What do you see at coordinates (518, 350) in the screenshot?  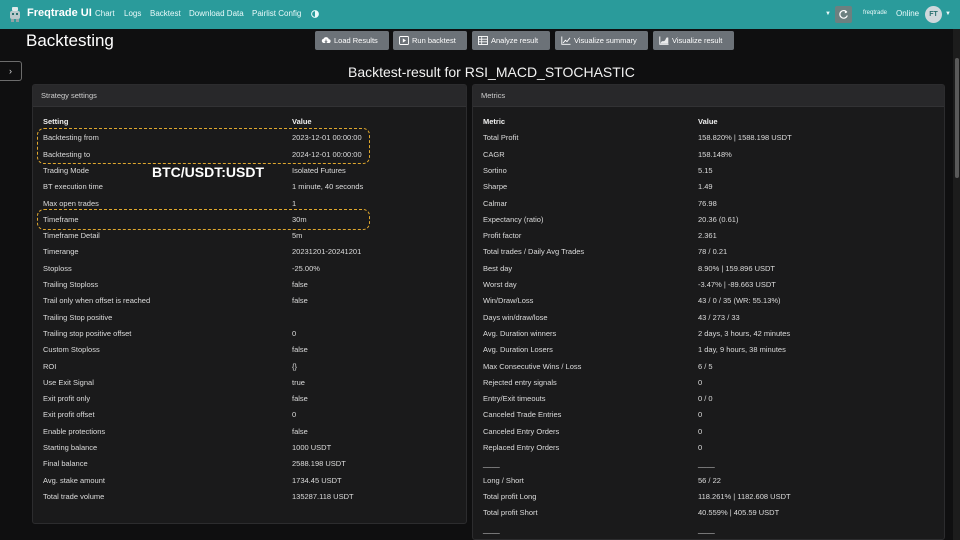 I see `metric-row-key: Avg. Duration Losers` at bounding box center [518, 350].